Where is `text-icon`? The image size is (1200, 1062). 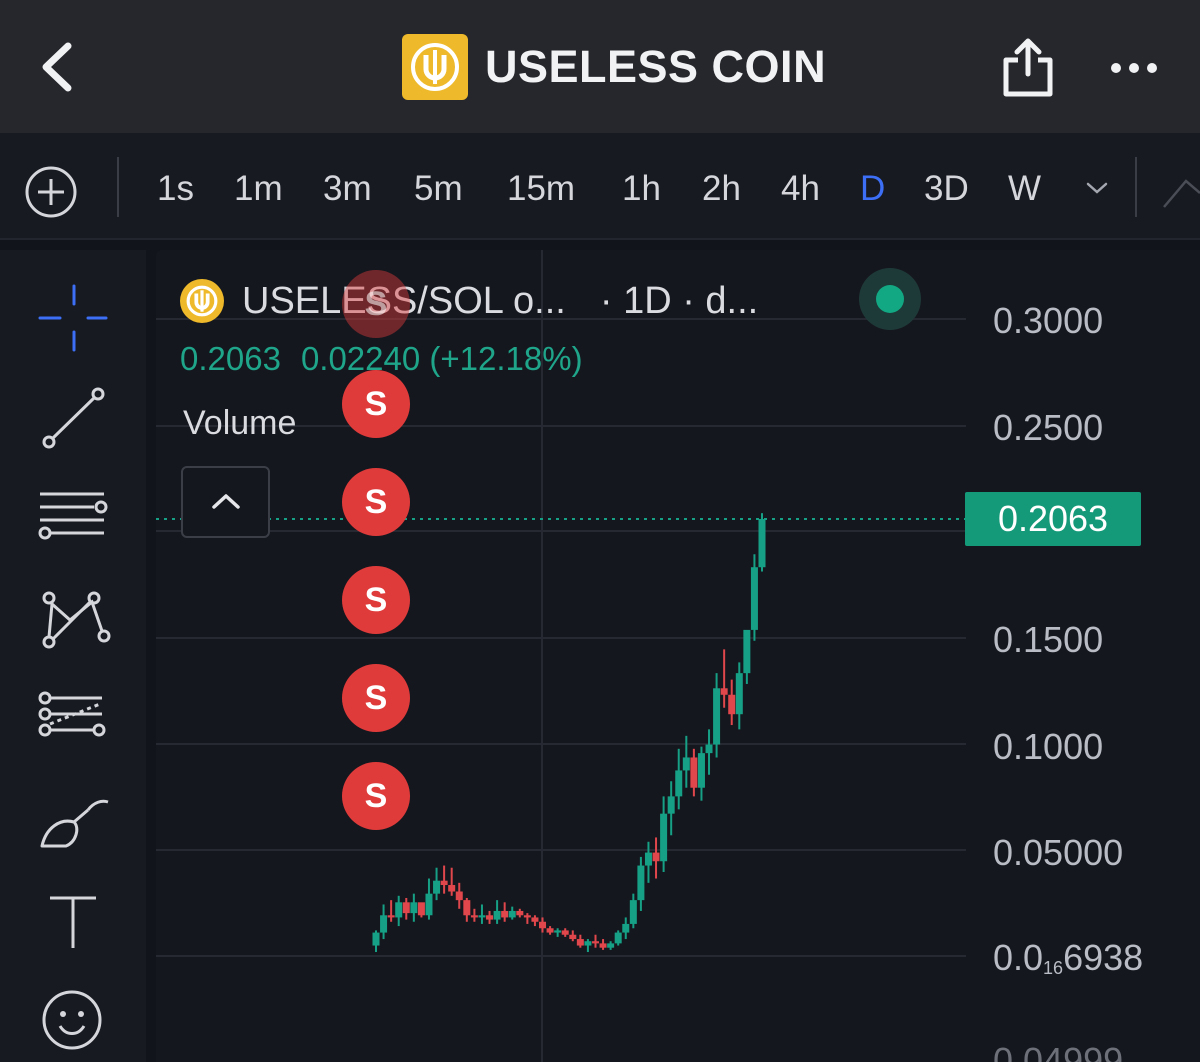
text-icon is located at coordinates (73, 922).